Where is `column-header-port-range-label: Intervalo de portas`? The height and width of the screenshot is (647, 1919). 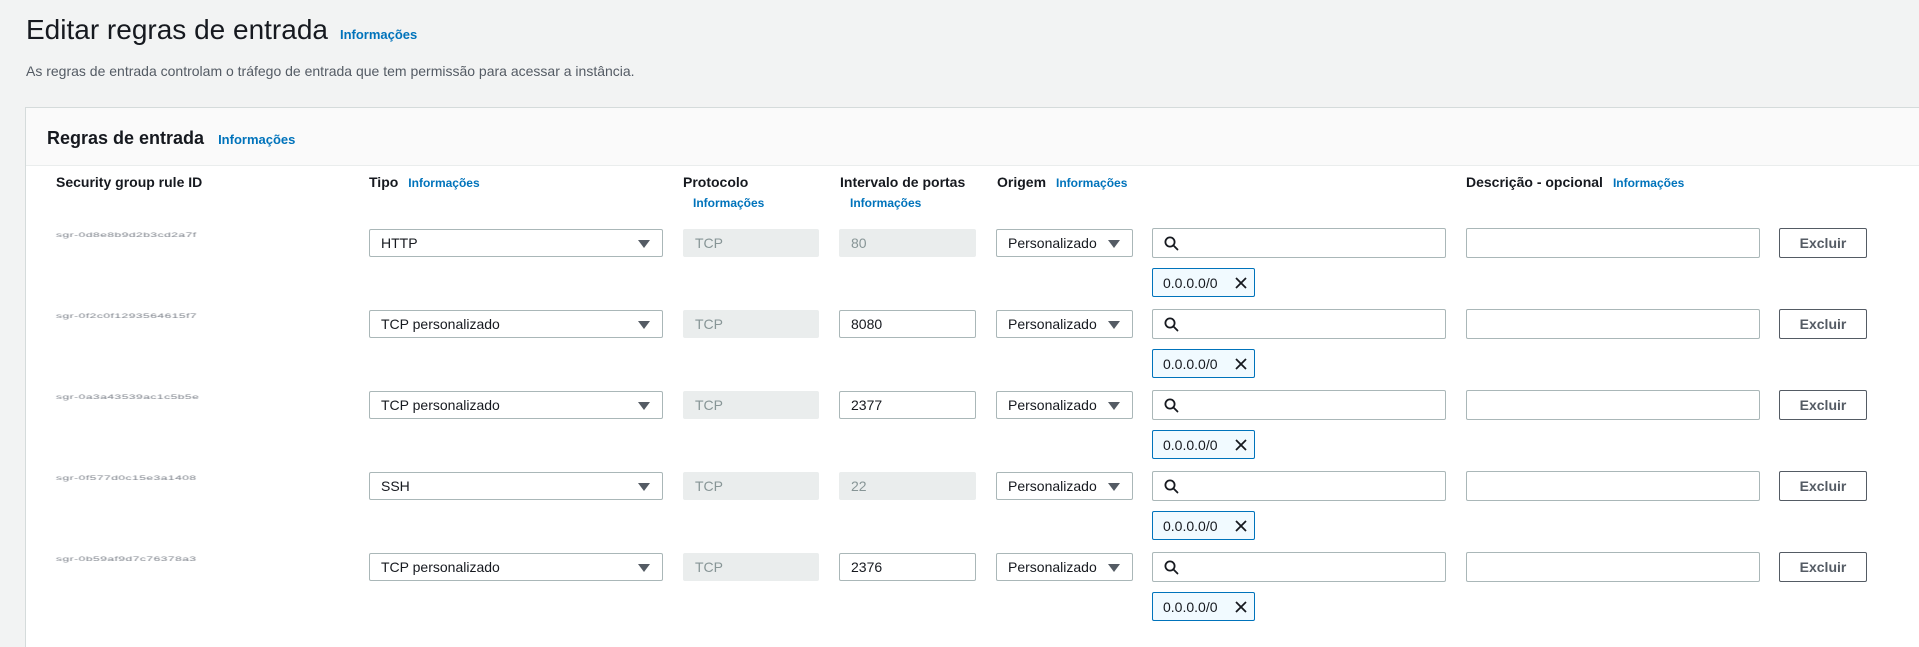
column-header-port-range-label: Intervalo de portas is located at coordinates (903, 182).